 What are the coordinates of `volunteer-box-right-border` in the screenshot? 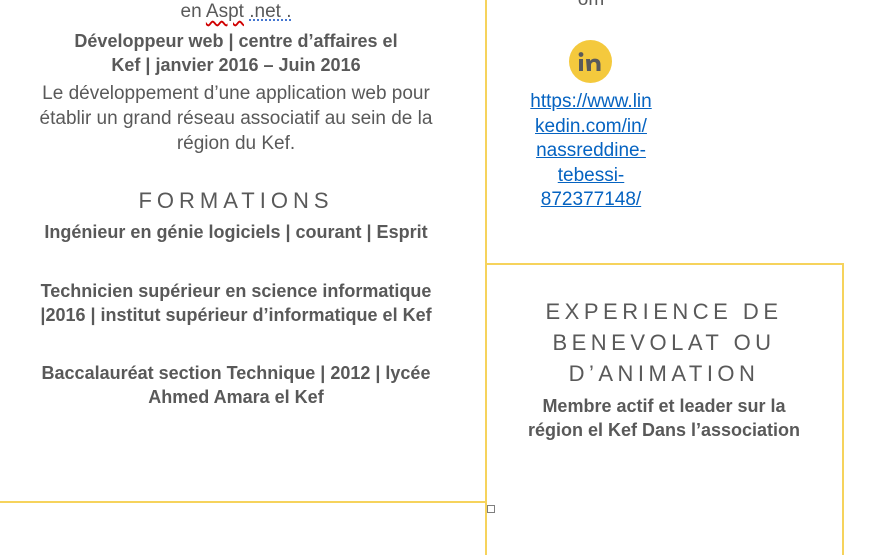 It's located at (843, 409).